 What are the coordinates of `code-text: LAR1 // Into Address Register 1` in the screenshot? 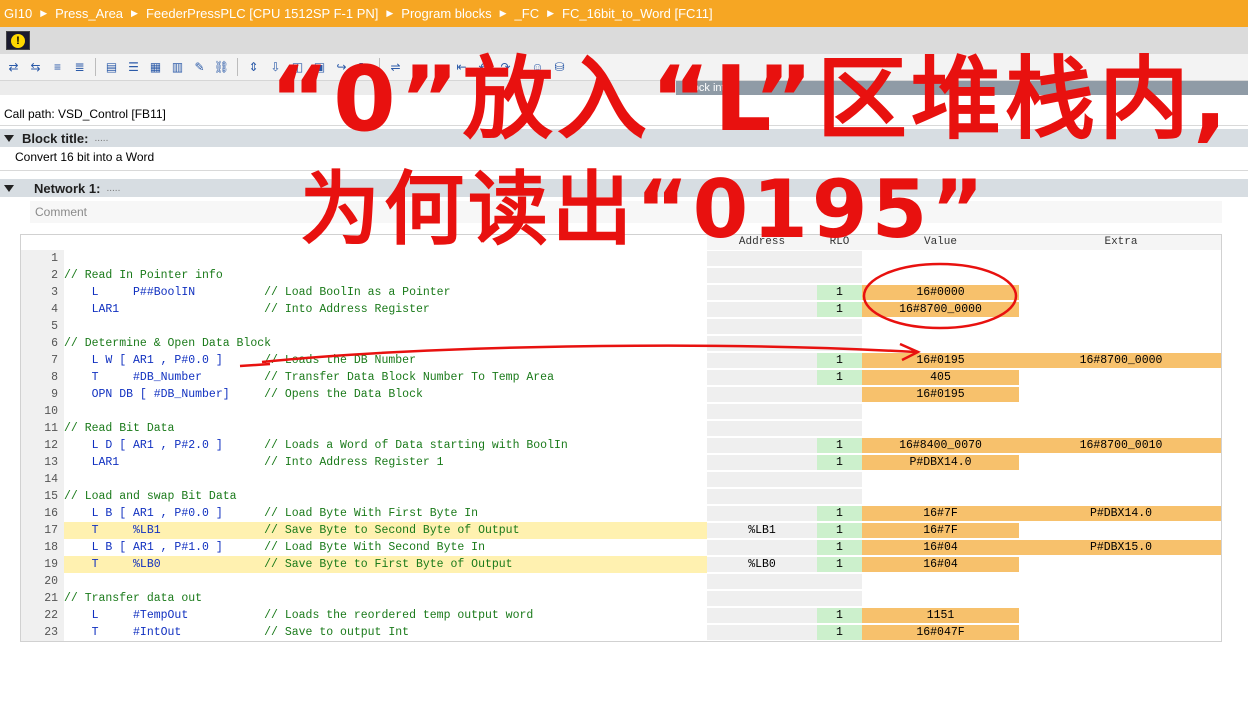 It's located at (385, 462).